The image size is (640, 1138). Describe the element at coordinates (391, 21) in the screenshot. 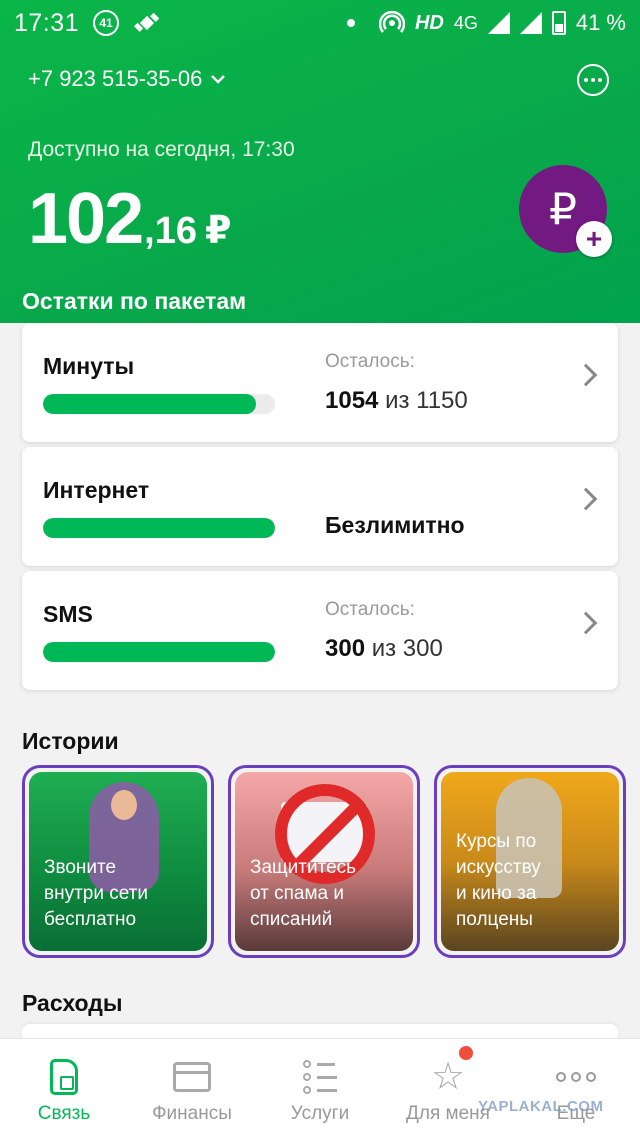

I see `hotspot-icon` at that location.